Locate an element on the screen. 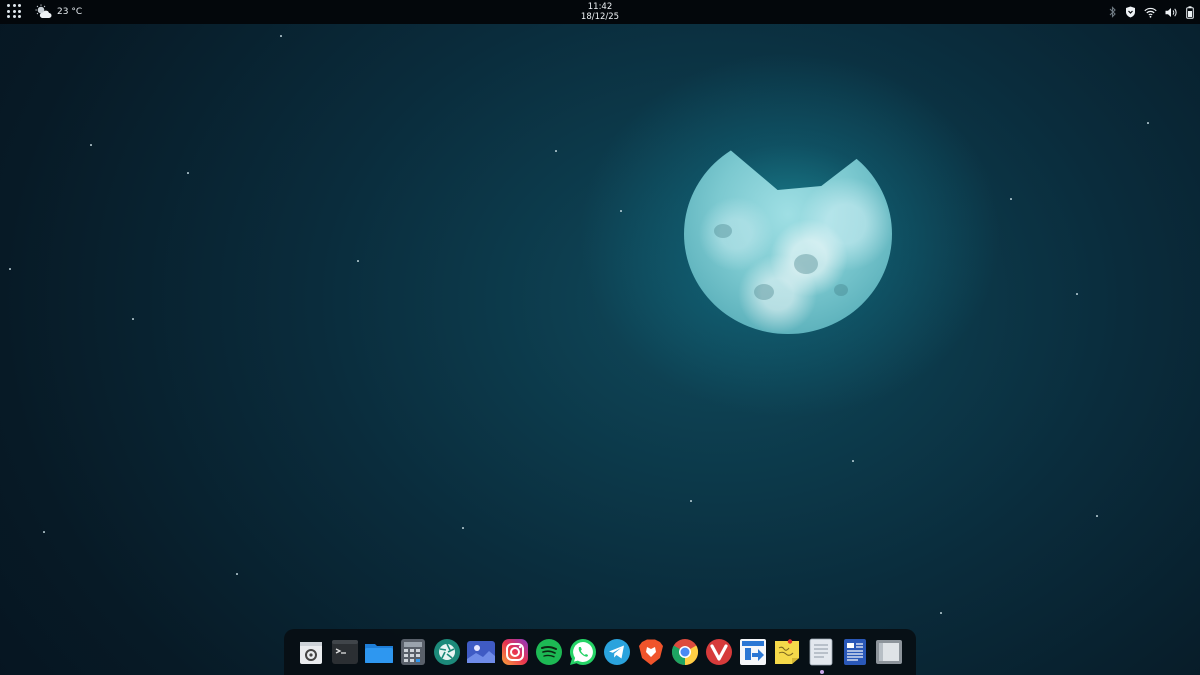 The height and width of the screenshot is (675, 1200). dock-item-brave is located at coordinates (651, 652).